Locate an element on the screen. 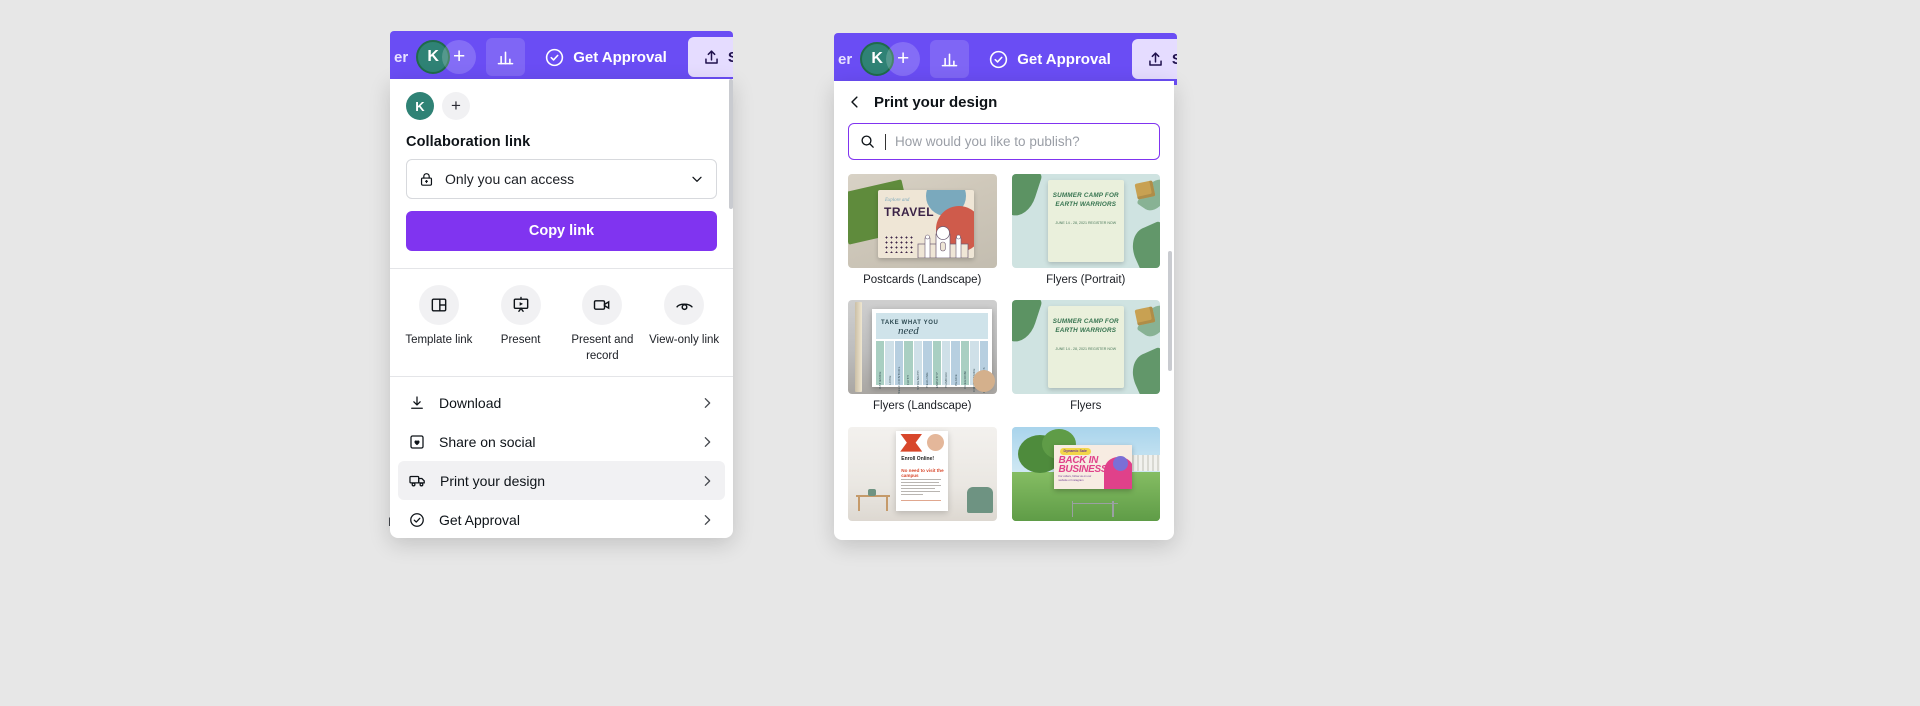 This screenshot has height=706, width=1920. access-select: Only you can access is located at coordinates (561, 179).